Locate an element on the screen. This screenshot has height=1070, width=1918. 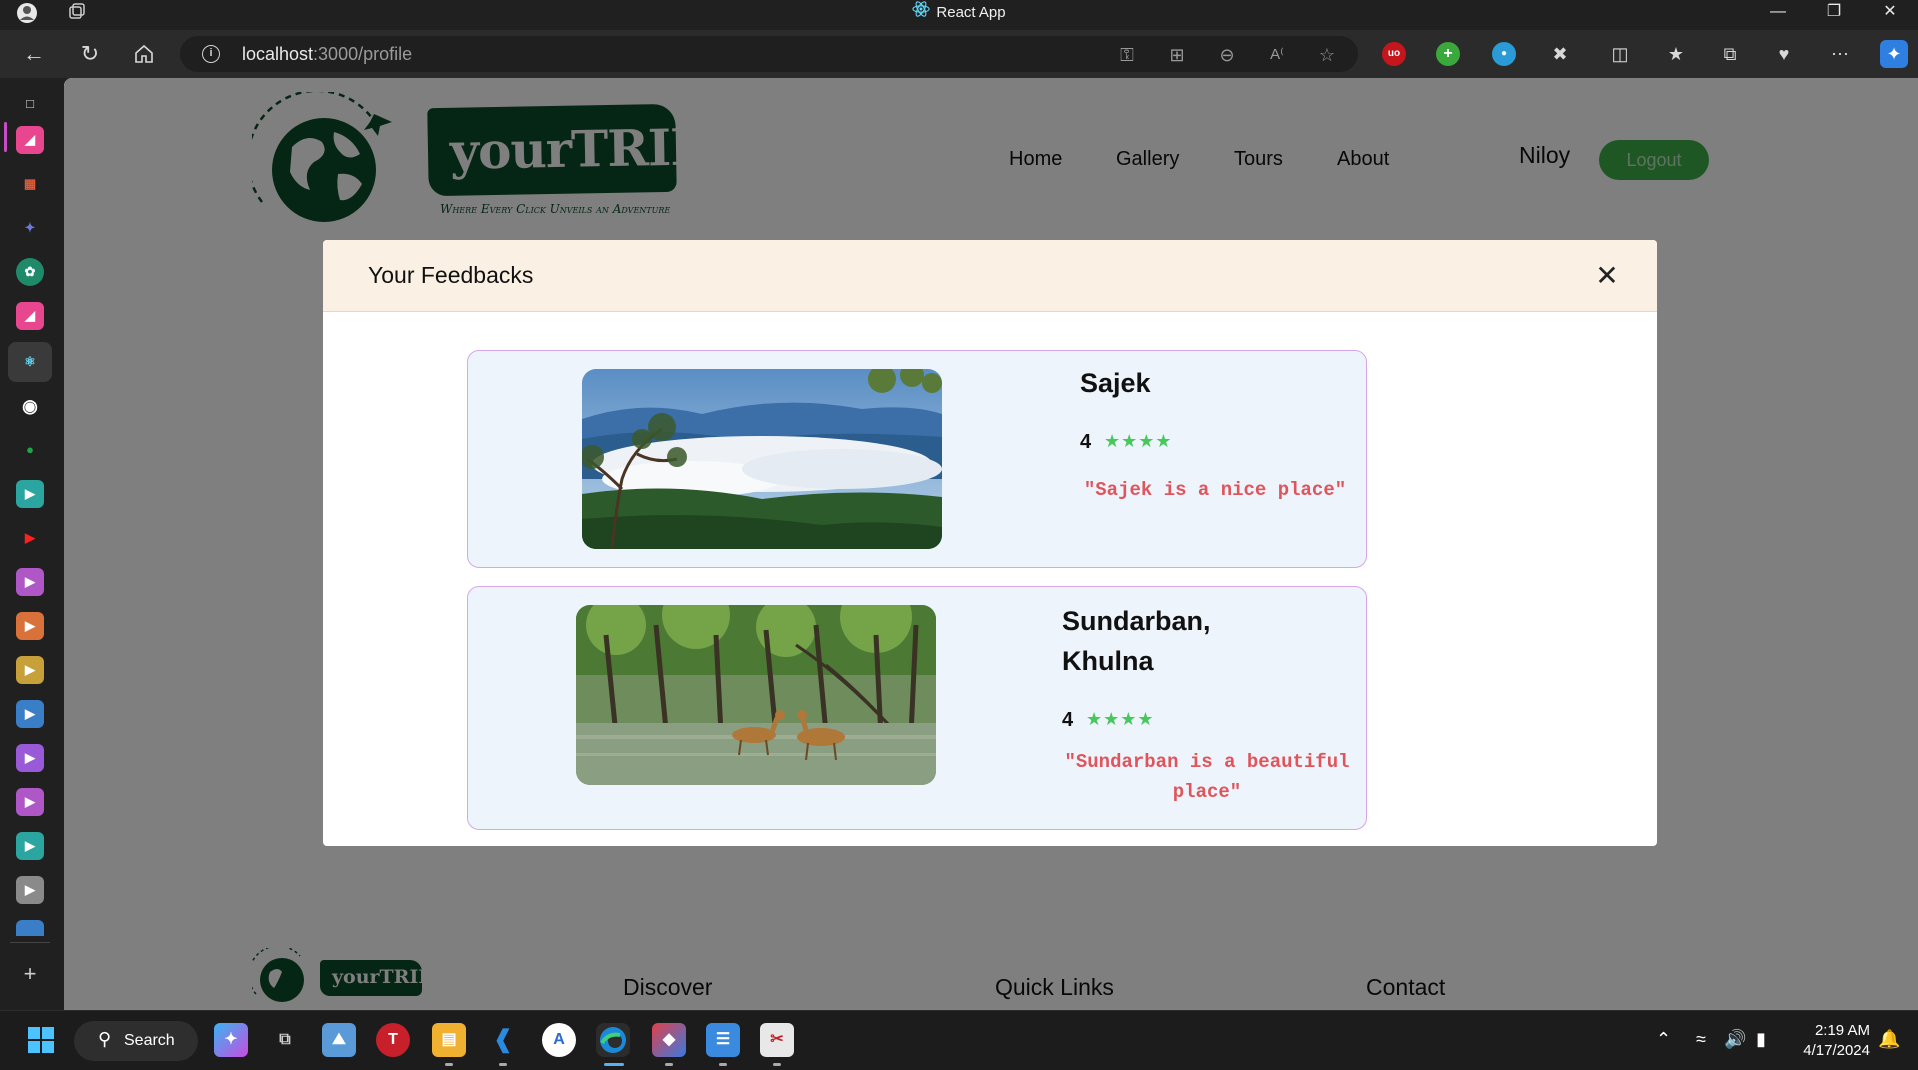
extensions-icon: ✖ is located at coordinates (1560, 54).